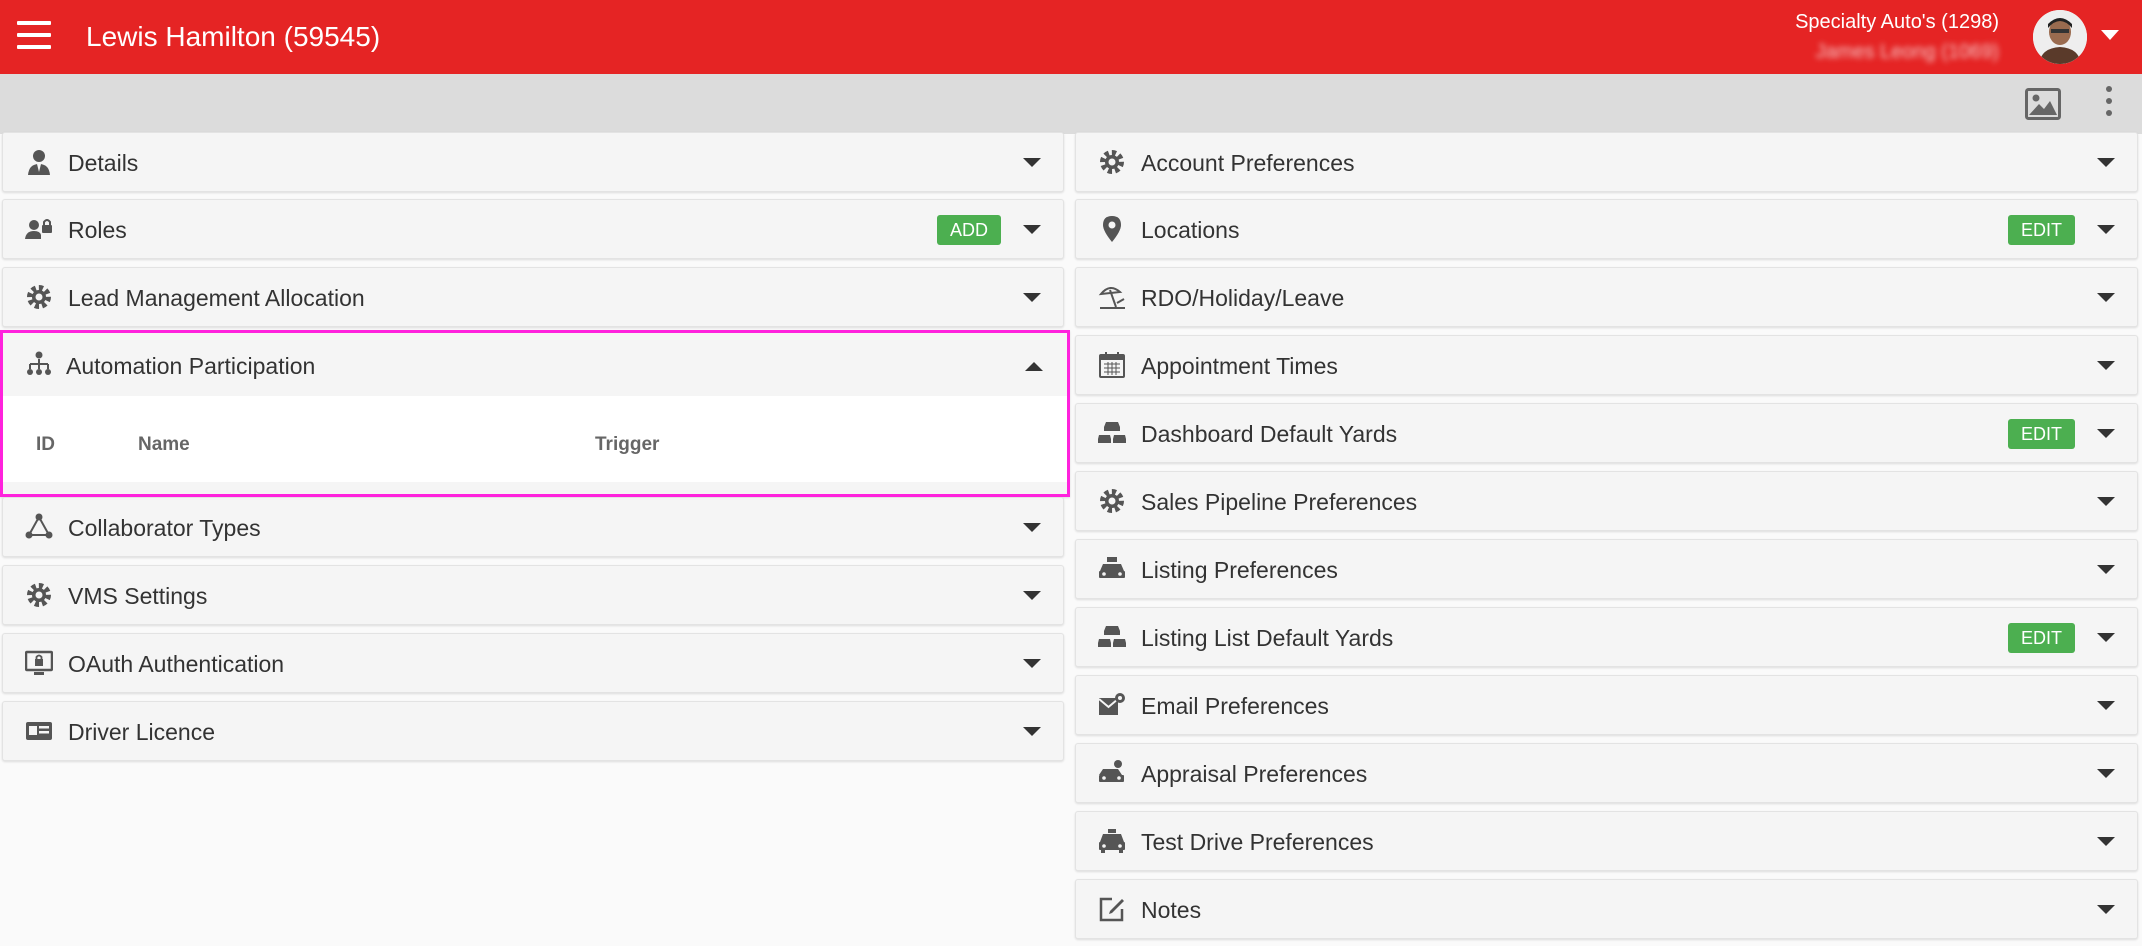 This screenshot has height=946, width=2142. What do you see at coordinates (191, 366) in the screenshot?
I see `panel-automation-title: Automation Participation` at bounding box center [191, 366].